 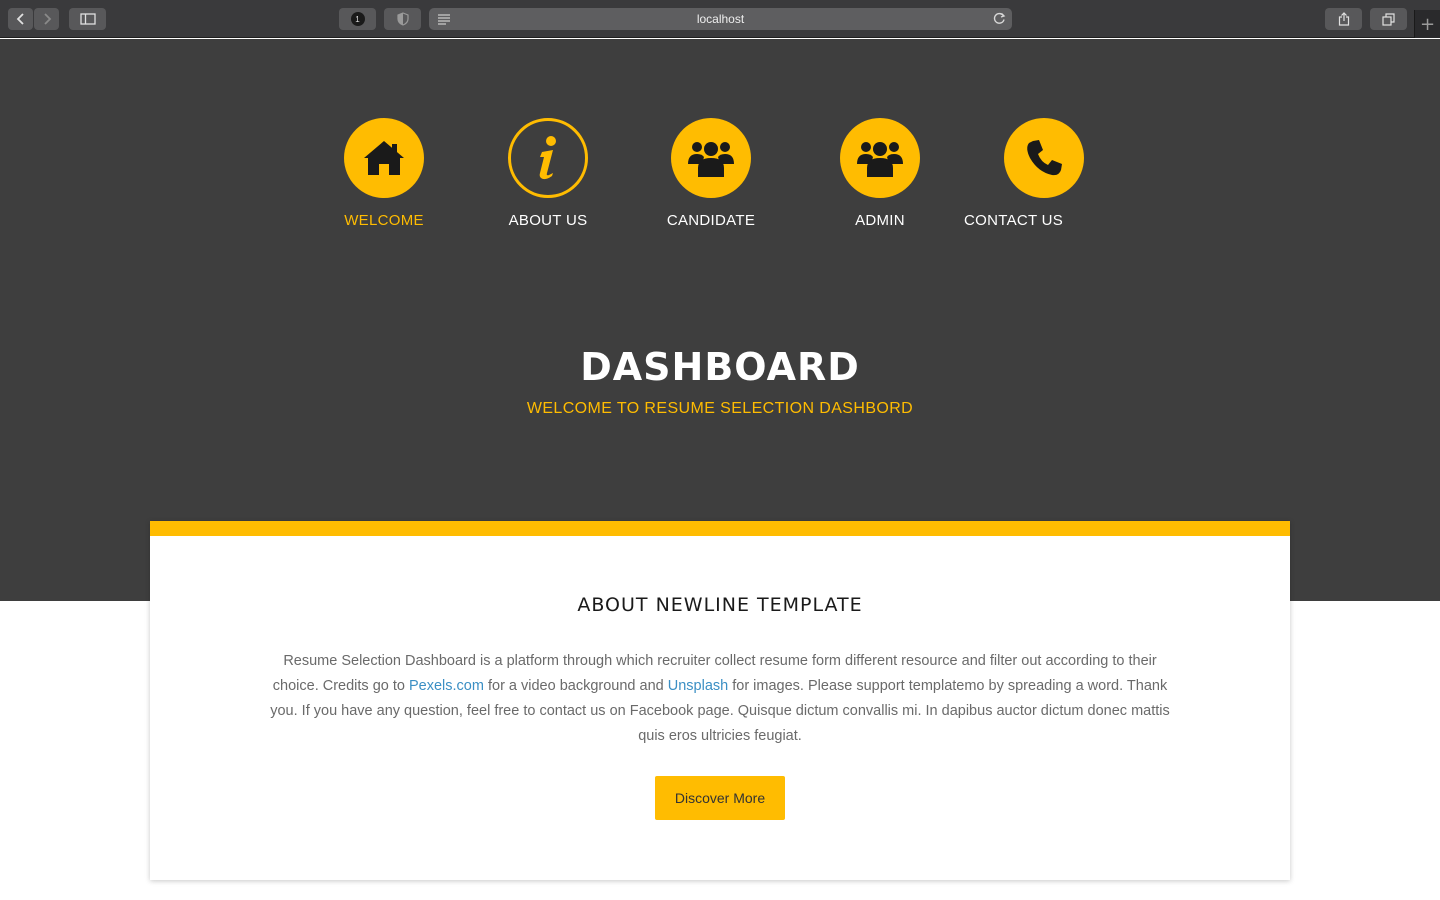 I want to click on plus-icon: +, so click(x=1427, y=24).